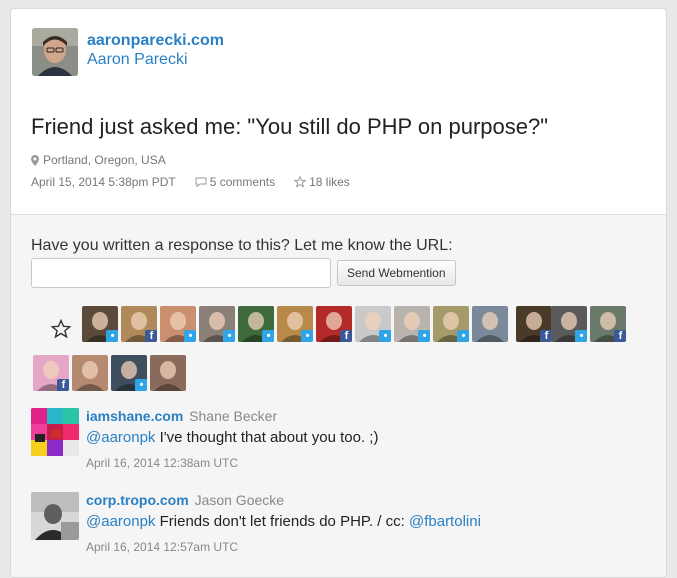 This screenshot has width=677, height=578. What do you see at coordinates (233, 416) in the screenshot?
I see `commenter-name: Shane Becker` at bounding box center [233, 416].